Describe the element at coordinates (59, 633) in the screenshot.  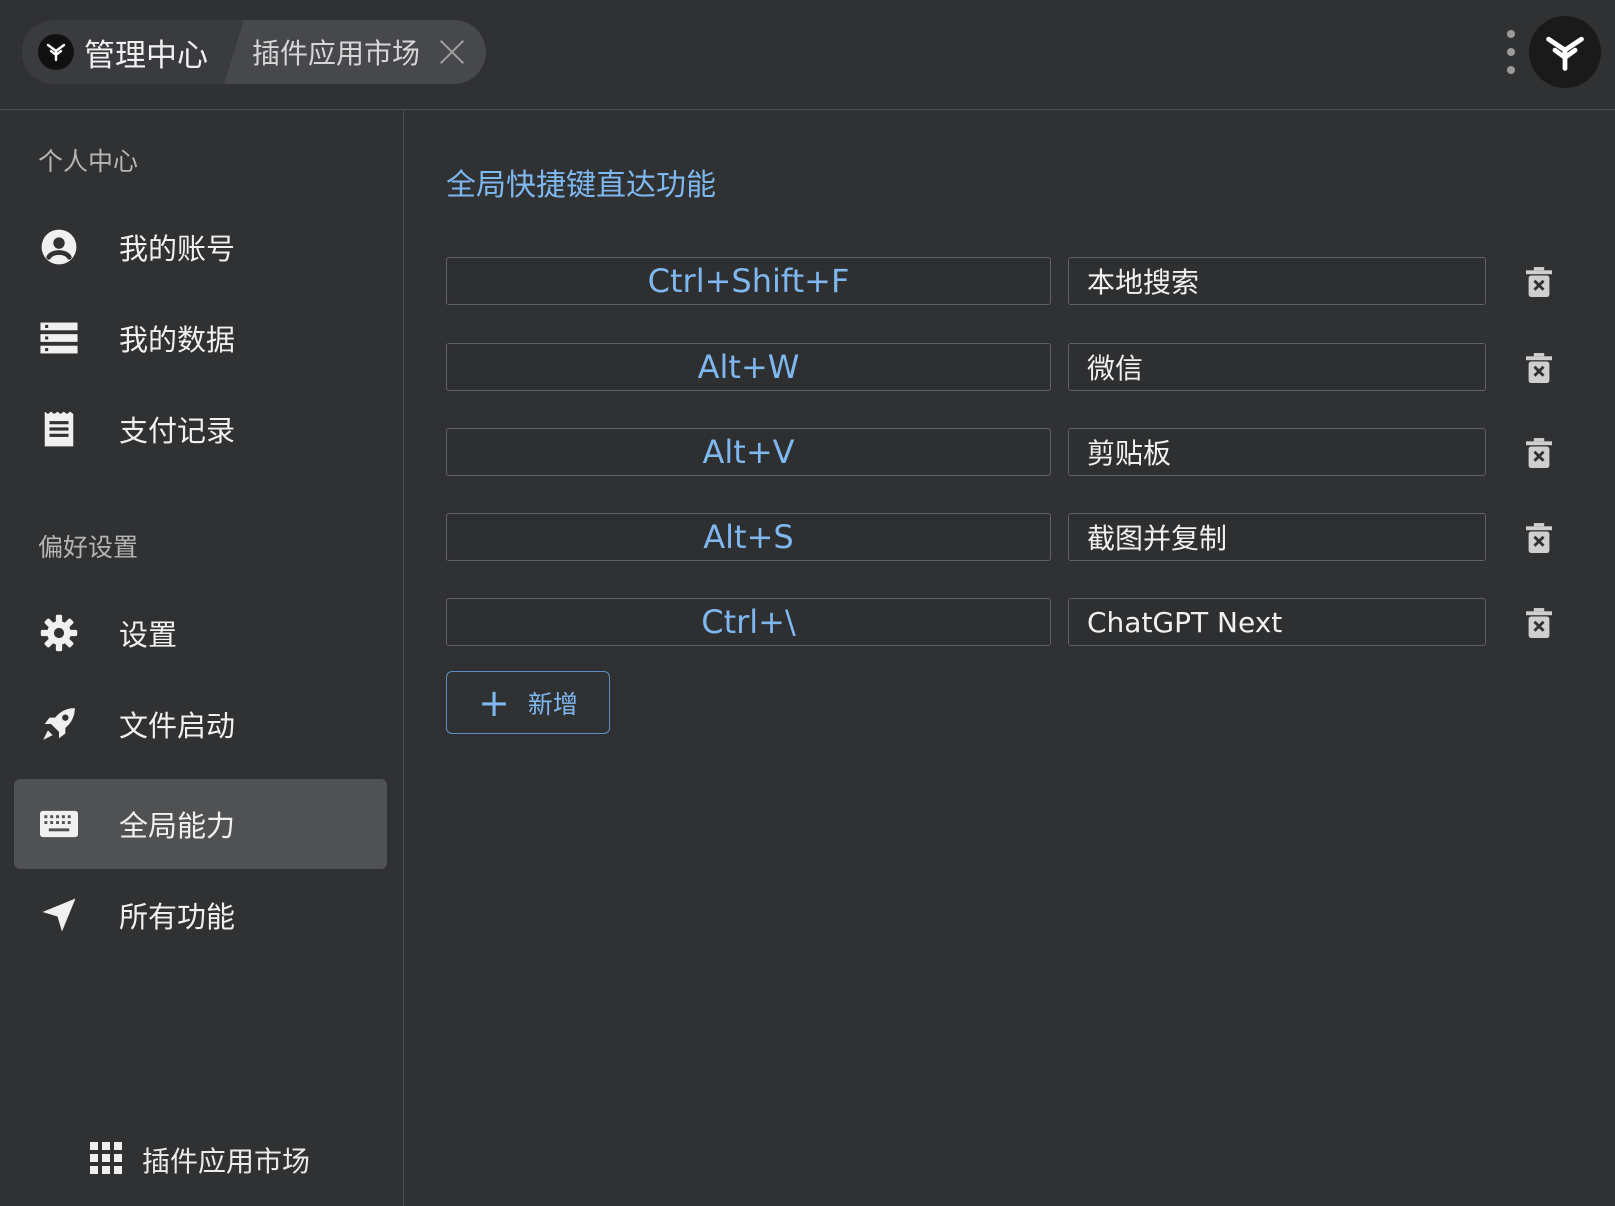
I see `gear-icon` at that location.